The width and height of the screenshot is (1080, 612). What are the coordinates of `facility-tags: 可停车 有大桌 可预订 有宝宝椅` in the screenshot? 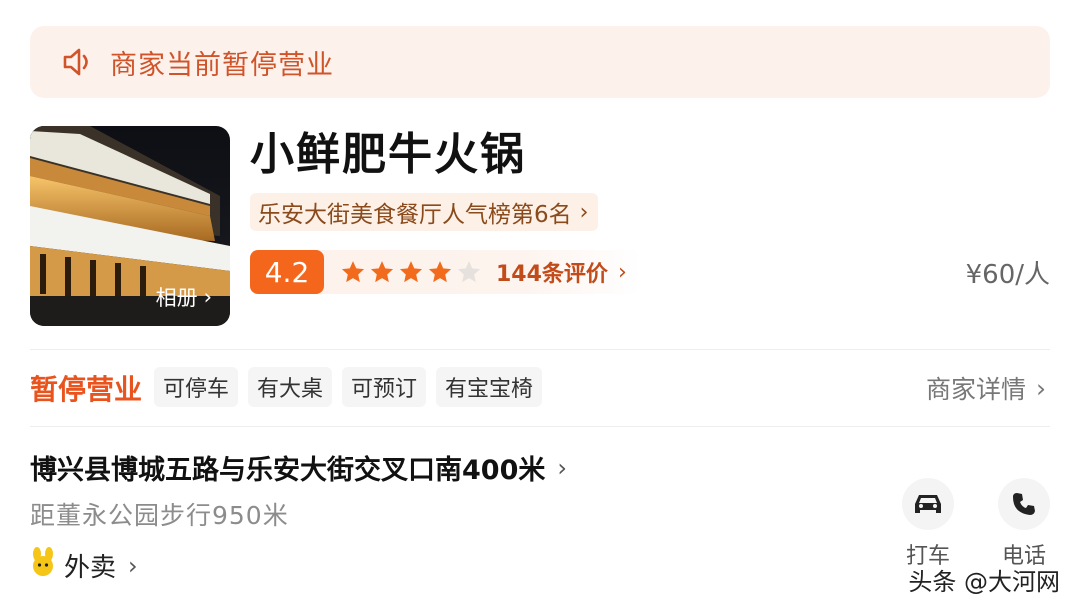 It's located at (348, 387).